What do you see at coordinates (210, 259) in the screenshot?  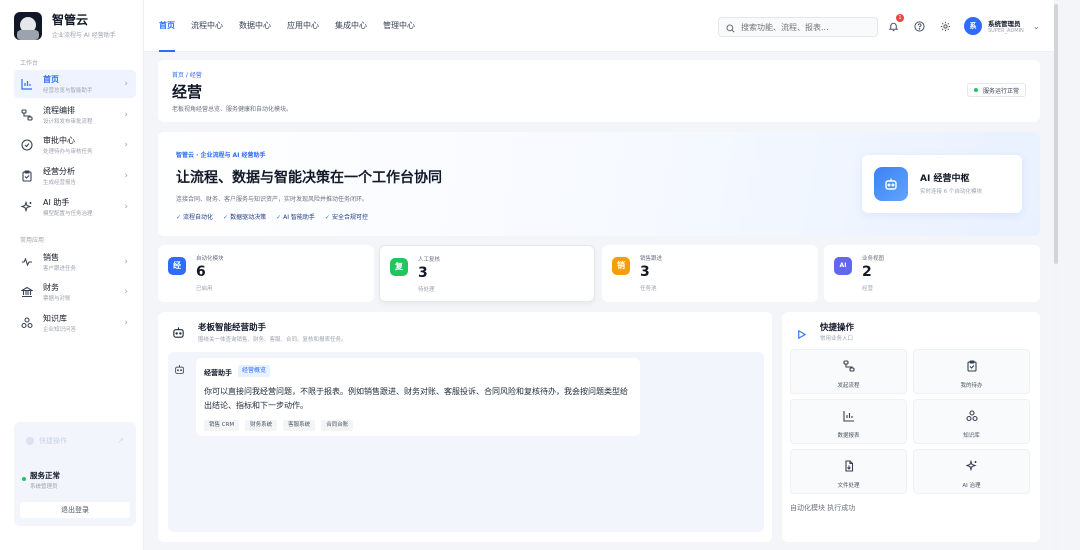 I see `stat-label: 自动化模块` at bounding box center [210, 259].